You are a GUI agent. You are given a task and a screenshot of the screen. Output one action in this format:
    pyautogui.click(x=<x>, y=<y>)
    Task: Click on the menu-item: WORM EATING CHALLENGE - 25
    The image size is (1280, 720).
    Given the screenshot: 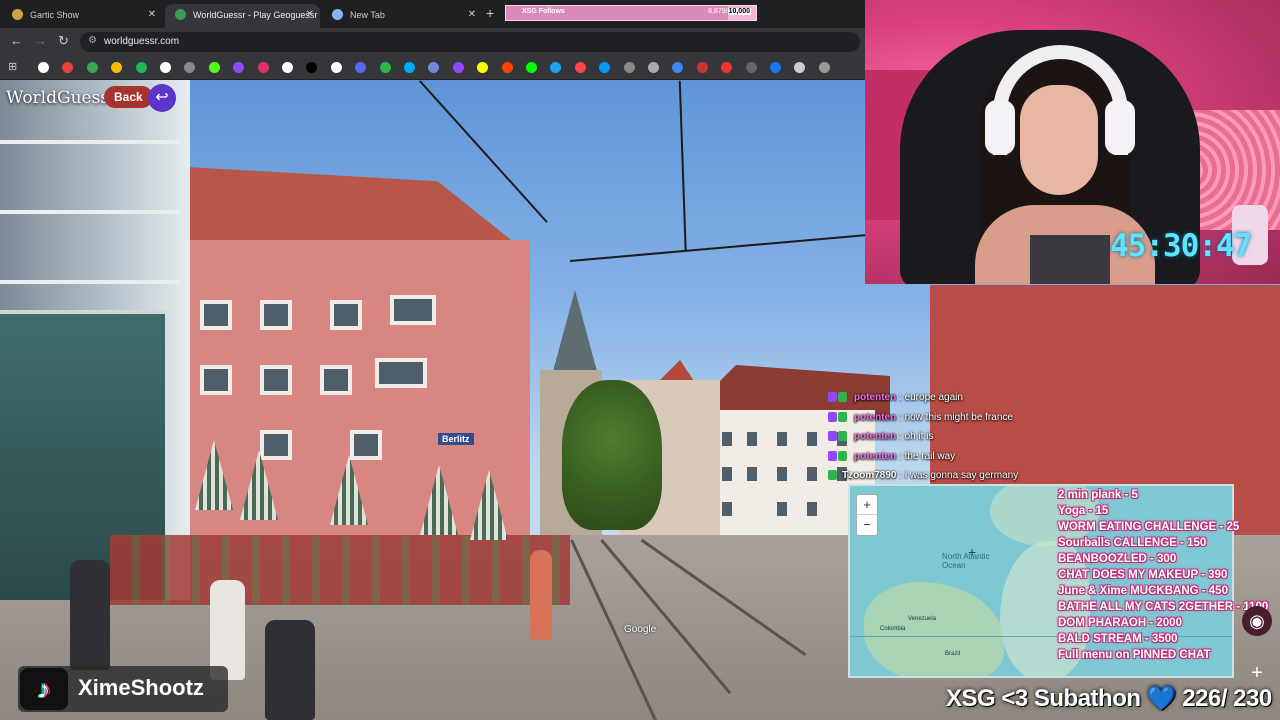 What is the action you would take?
    pyautogui.click(x=1149, y=527)
    